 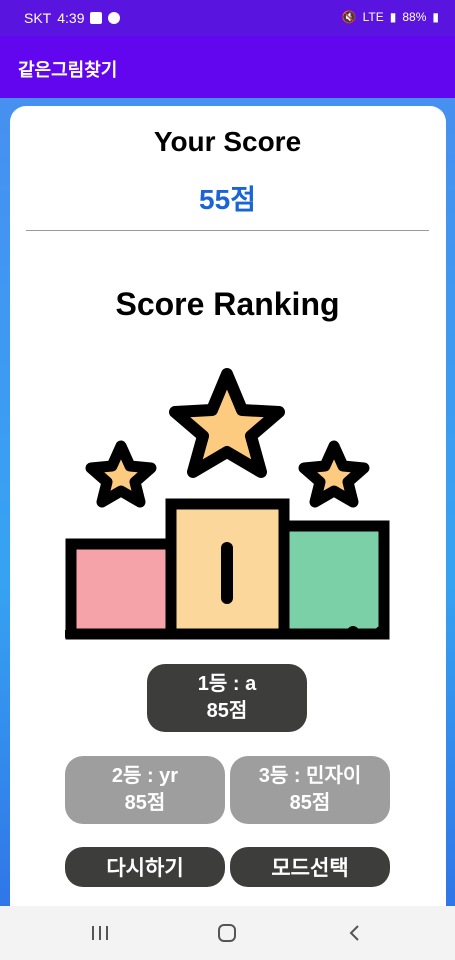 What do you see at coordinates (227, 698) in the screenshot?
I see `ranking-first: 1등 : a 85점` at bounding box center [227, 698].